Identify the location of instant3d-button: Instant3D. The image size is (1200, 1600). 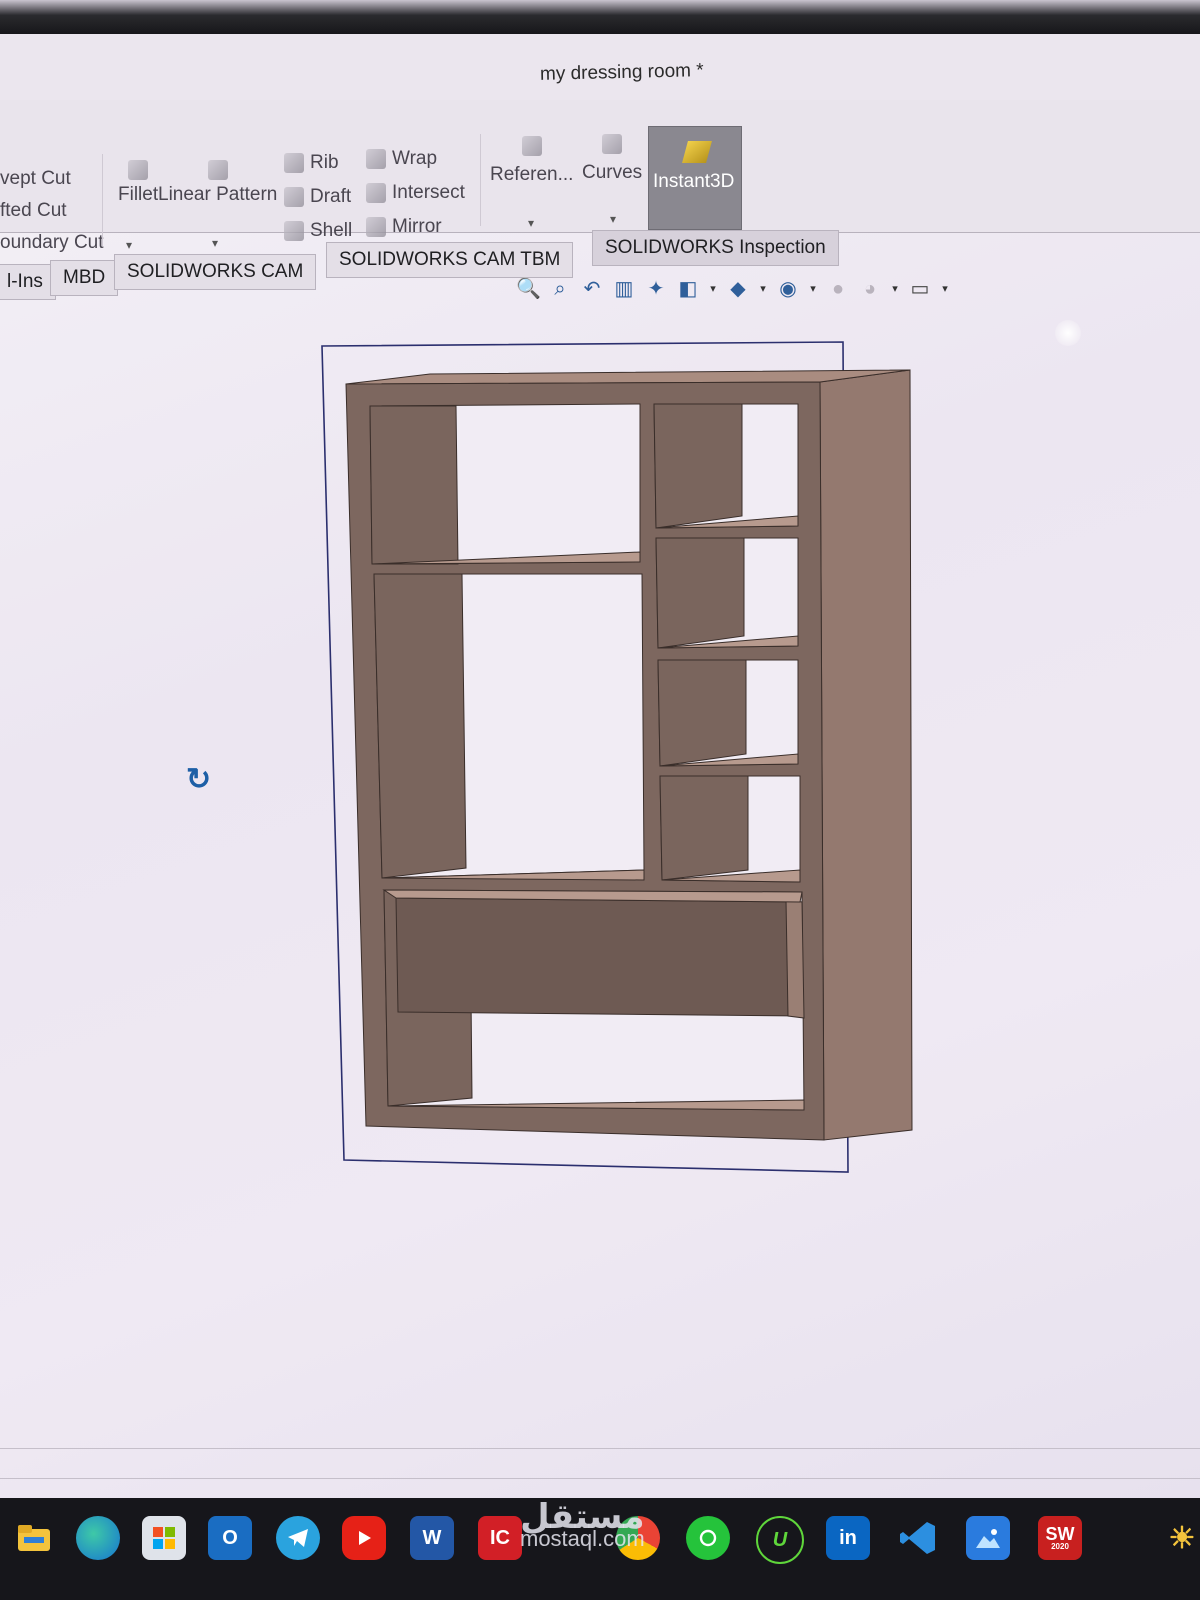
(695, 178).